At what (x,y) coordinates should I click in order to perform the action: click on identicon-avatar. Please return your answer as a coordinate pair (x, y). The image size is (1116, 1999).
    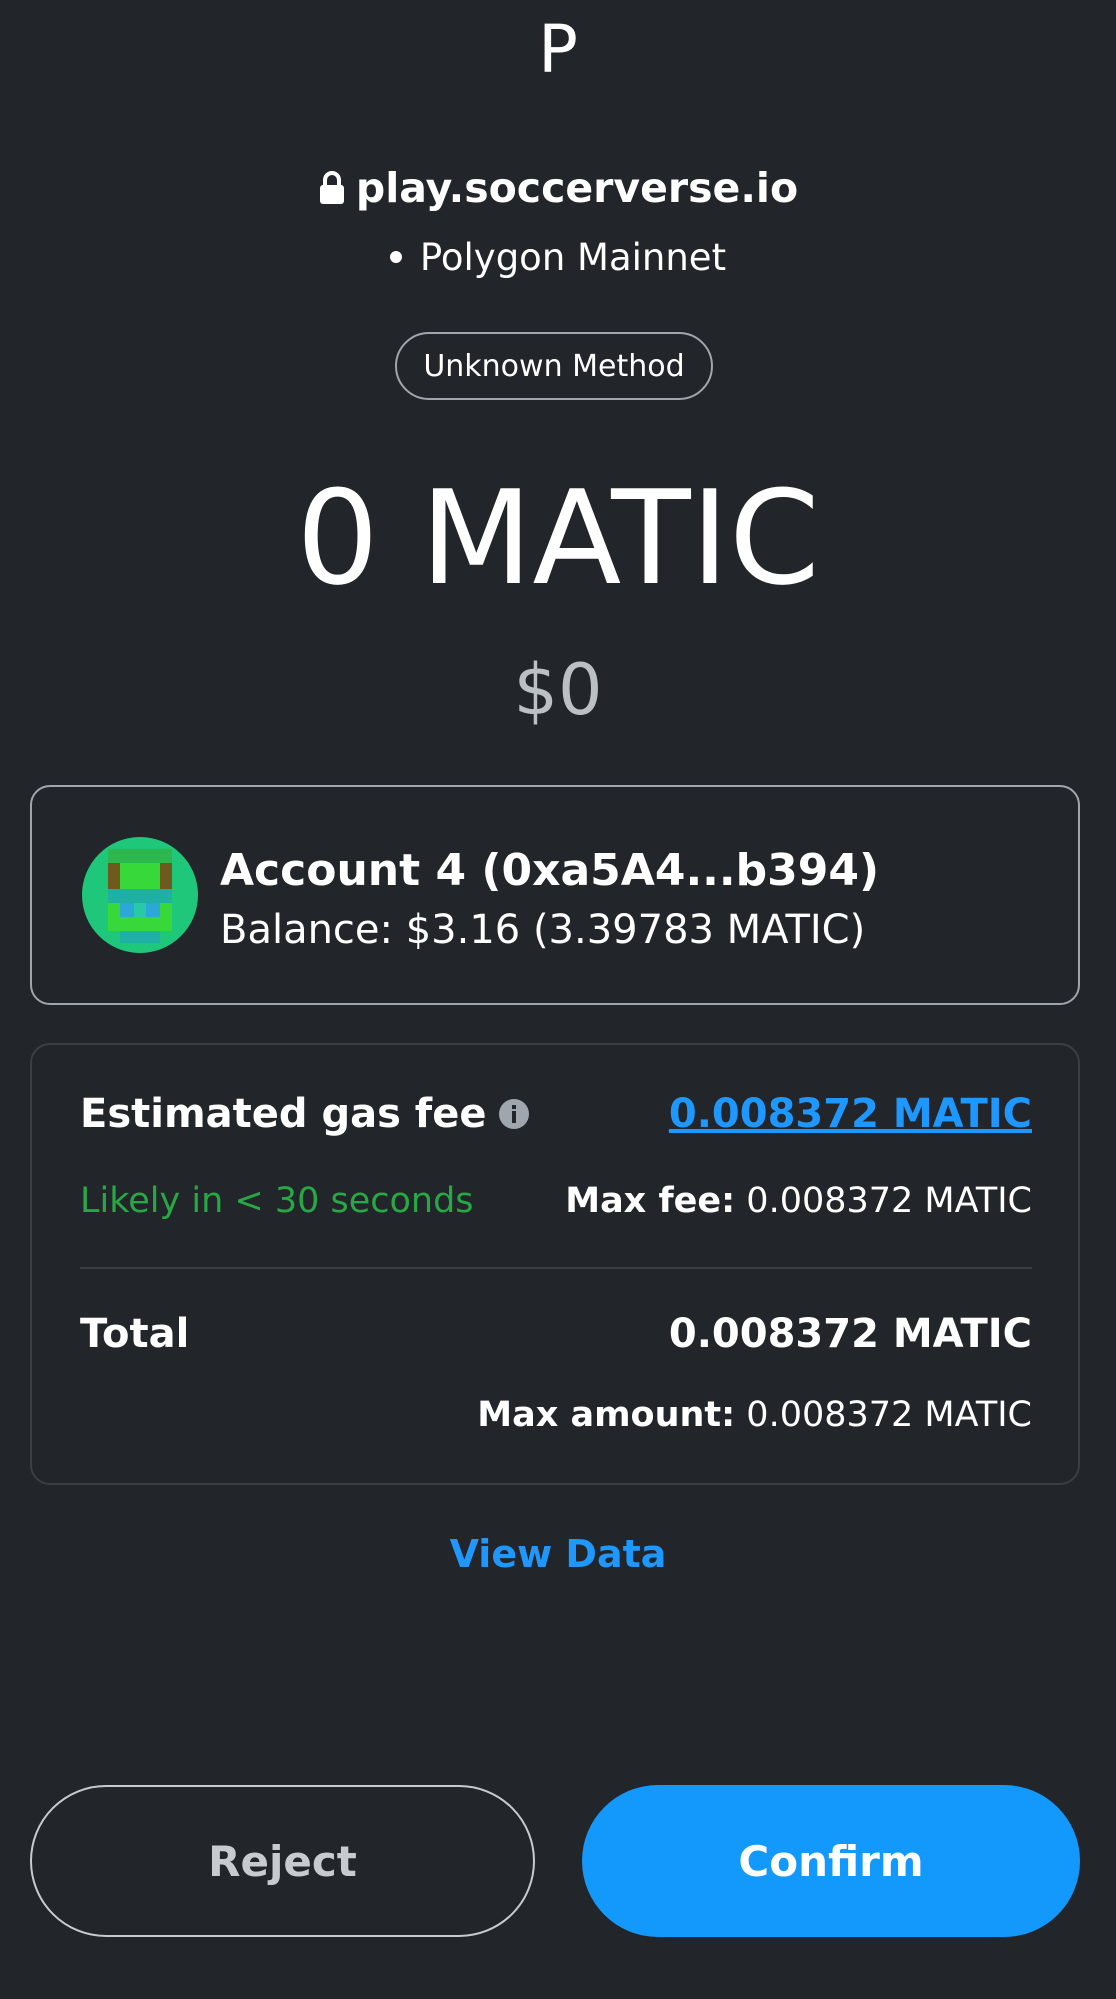
    Looking at the image, I should click on (140, 895).